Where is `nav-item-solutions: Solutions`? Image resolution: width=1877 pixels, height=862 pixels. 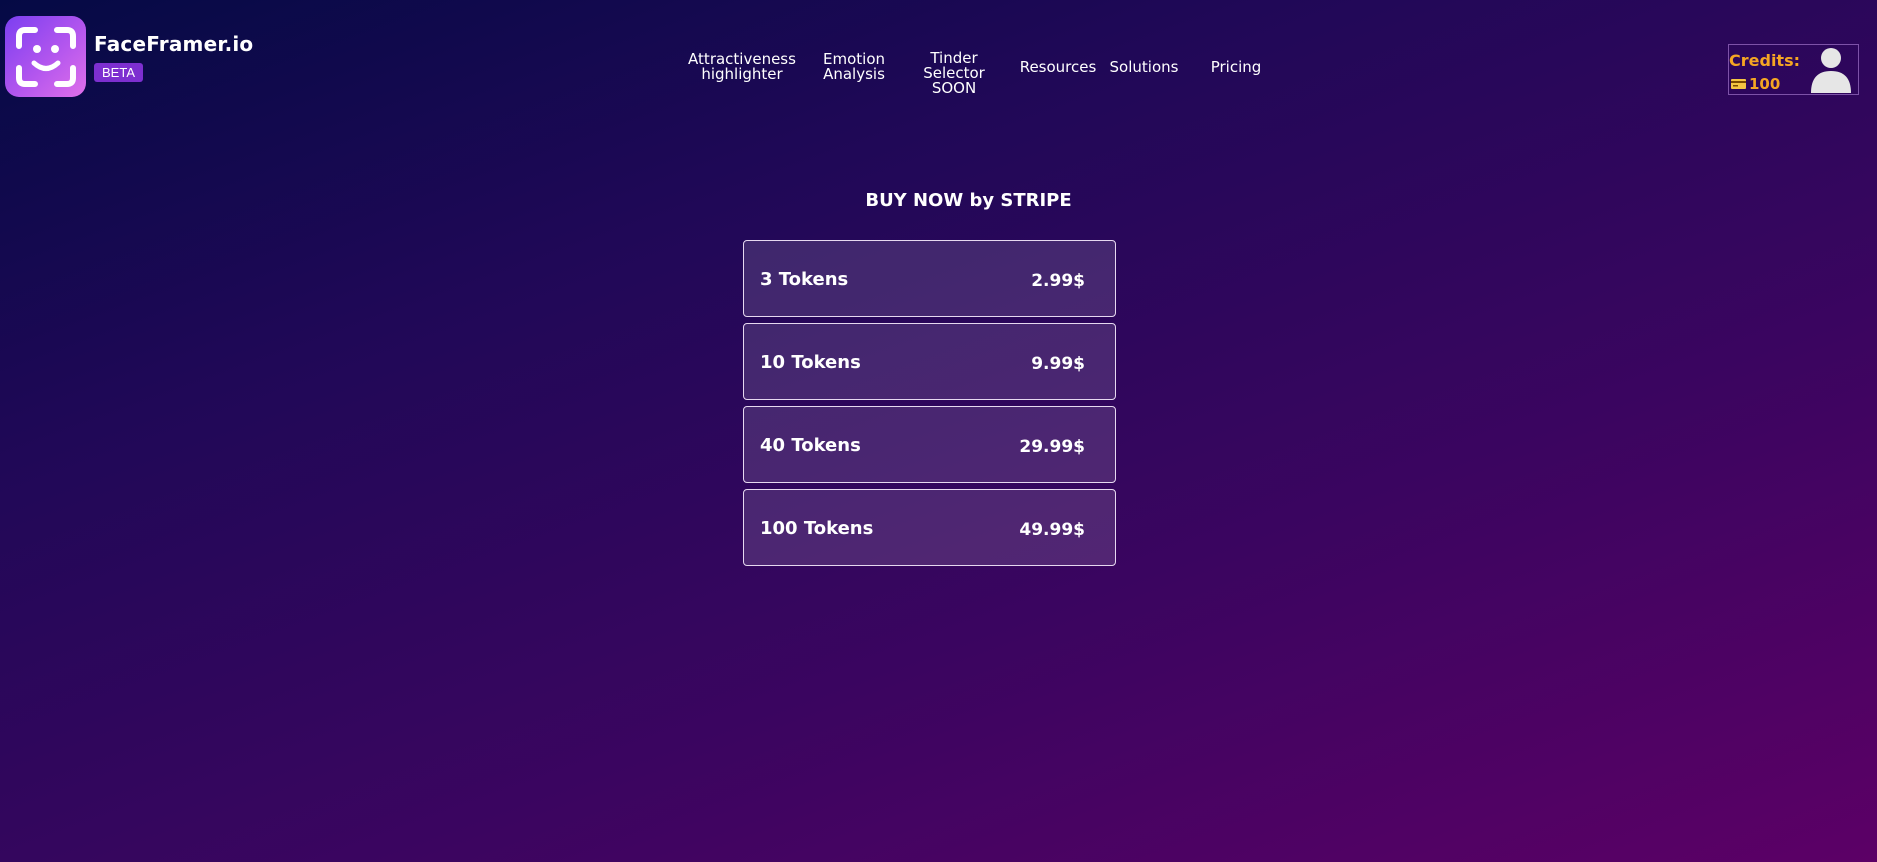 nav-item-solutions: Solutions is located at coordinates (1144, 67).